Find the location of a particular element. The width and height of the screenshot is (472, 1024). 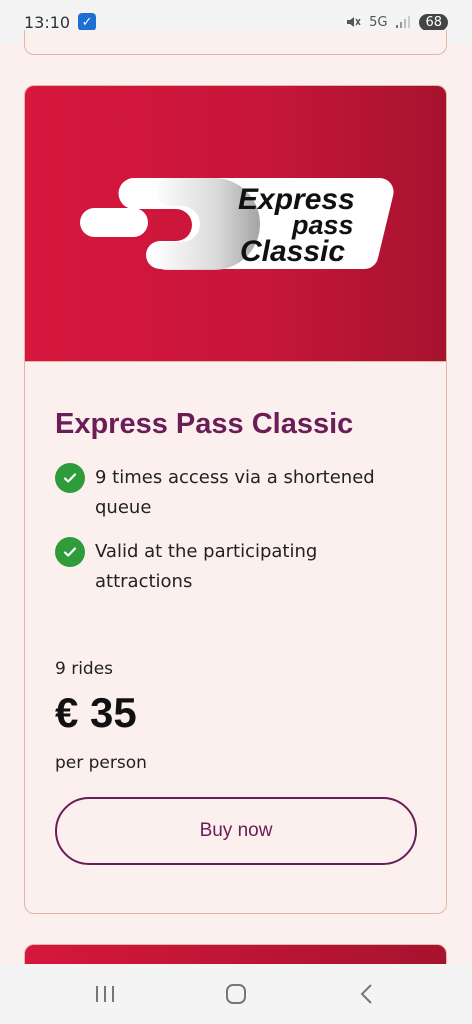

back-button is located at coordinates (367, 994).